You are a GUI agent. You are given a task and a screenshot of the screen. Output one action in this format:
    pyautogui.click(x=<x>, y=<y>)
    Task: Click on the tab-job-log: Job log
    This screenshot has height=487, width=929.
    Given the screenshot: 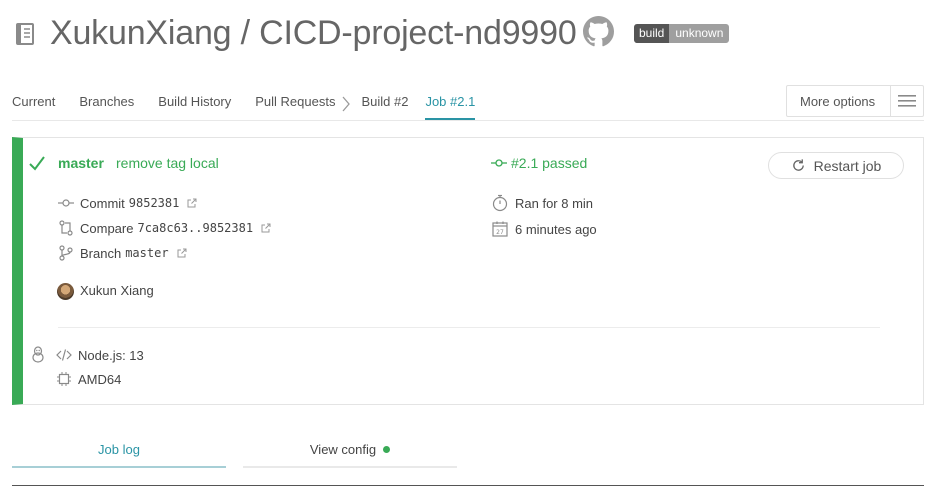 What is the action you would take?
    pyautogui.click(x=119, y=451)
    